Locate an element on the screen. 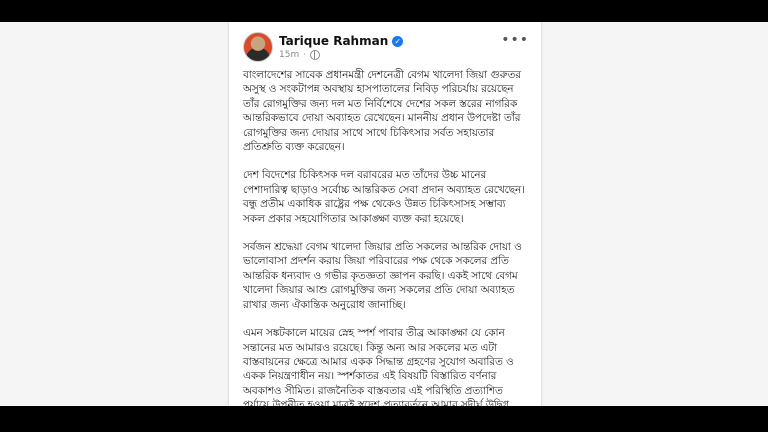  more-options-icon: ••• is located at coordinates (515, 40).